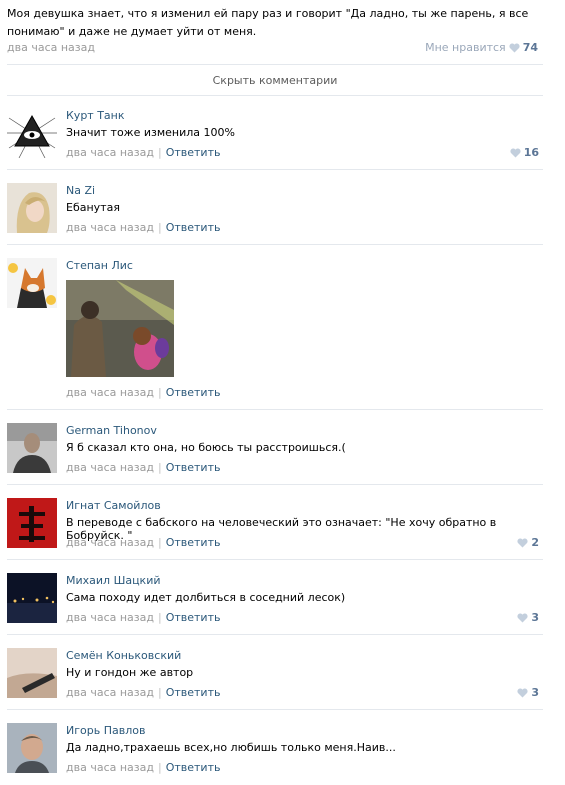 The height and width of the screenshot is (785, 565). Describe the element at coordinates (123, 655) in the screenshot. I see `comment-author: Семён Коньковский` at that location.